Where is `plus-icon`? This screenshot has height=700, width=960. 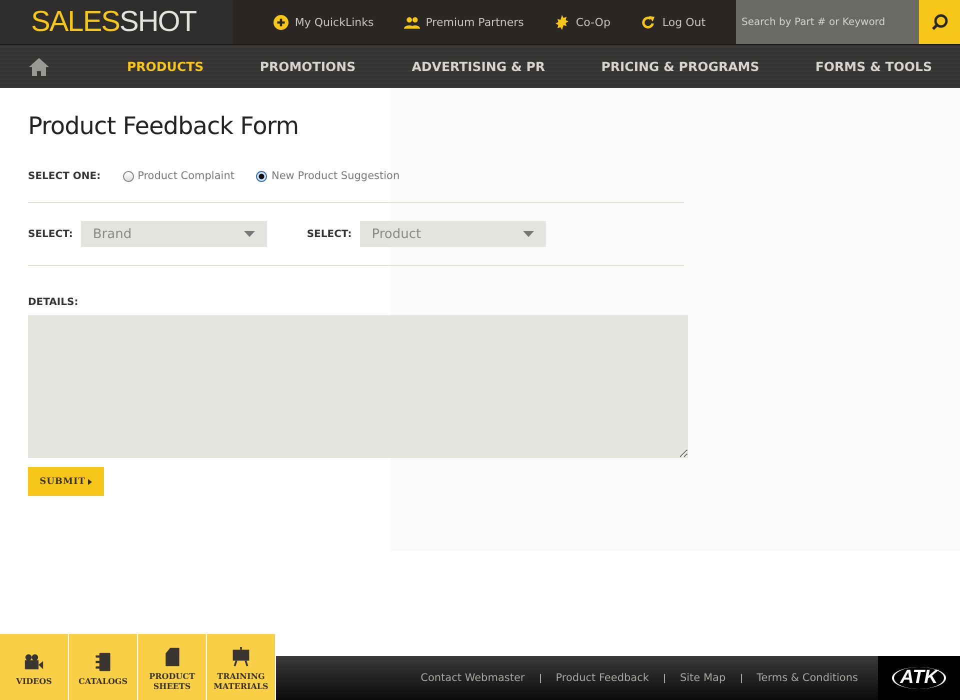 plus-icon is located at coordinates (280, 22).